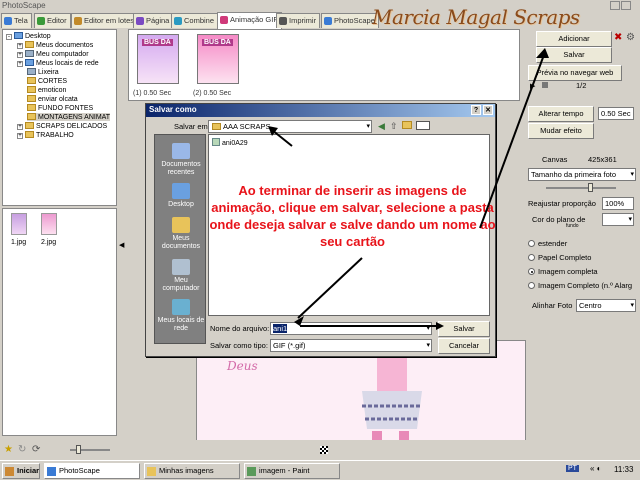 This screenshot has width=640, height=480. Describe the element at coordinates (283, 21) in the screenshot. I see `printer-icon` at that location.